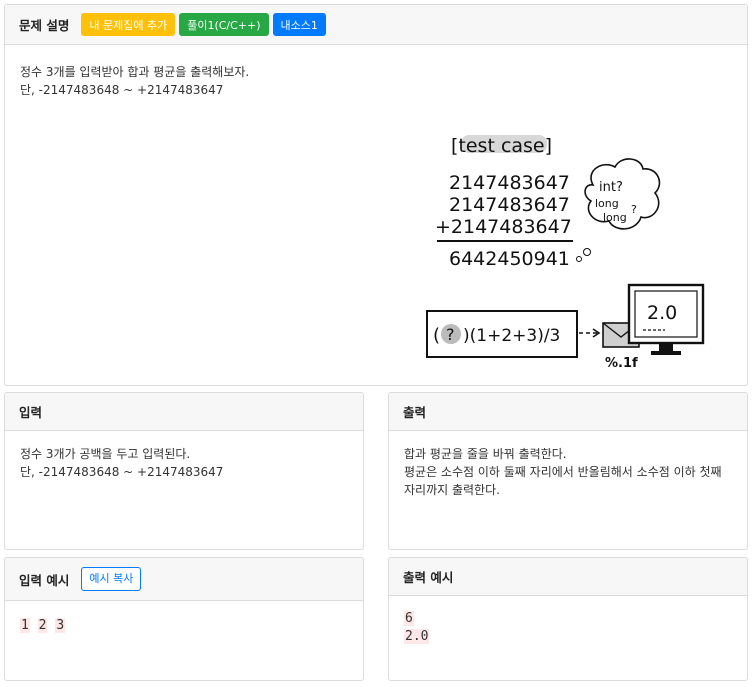  What do you see at coordinates (662, 313) in the screenshot?
I see `screen-value: 2.0` at bounding box center [662, 313].